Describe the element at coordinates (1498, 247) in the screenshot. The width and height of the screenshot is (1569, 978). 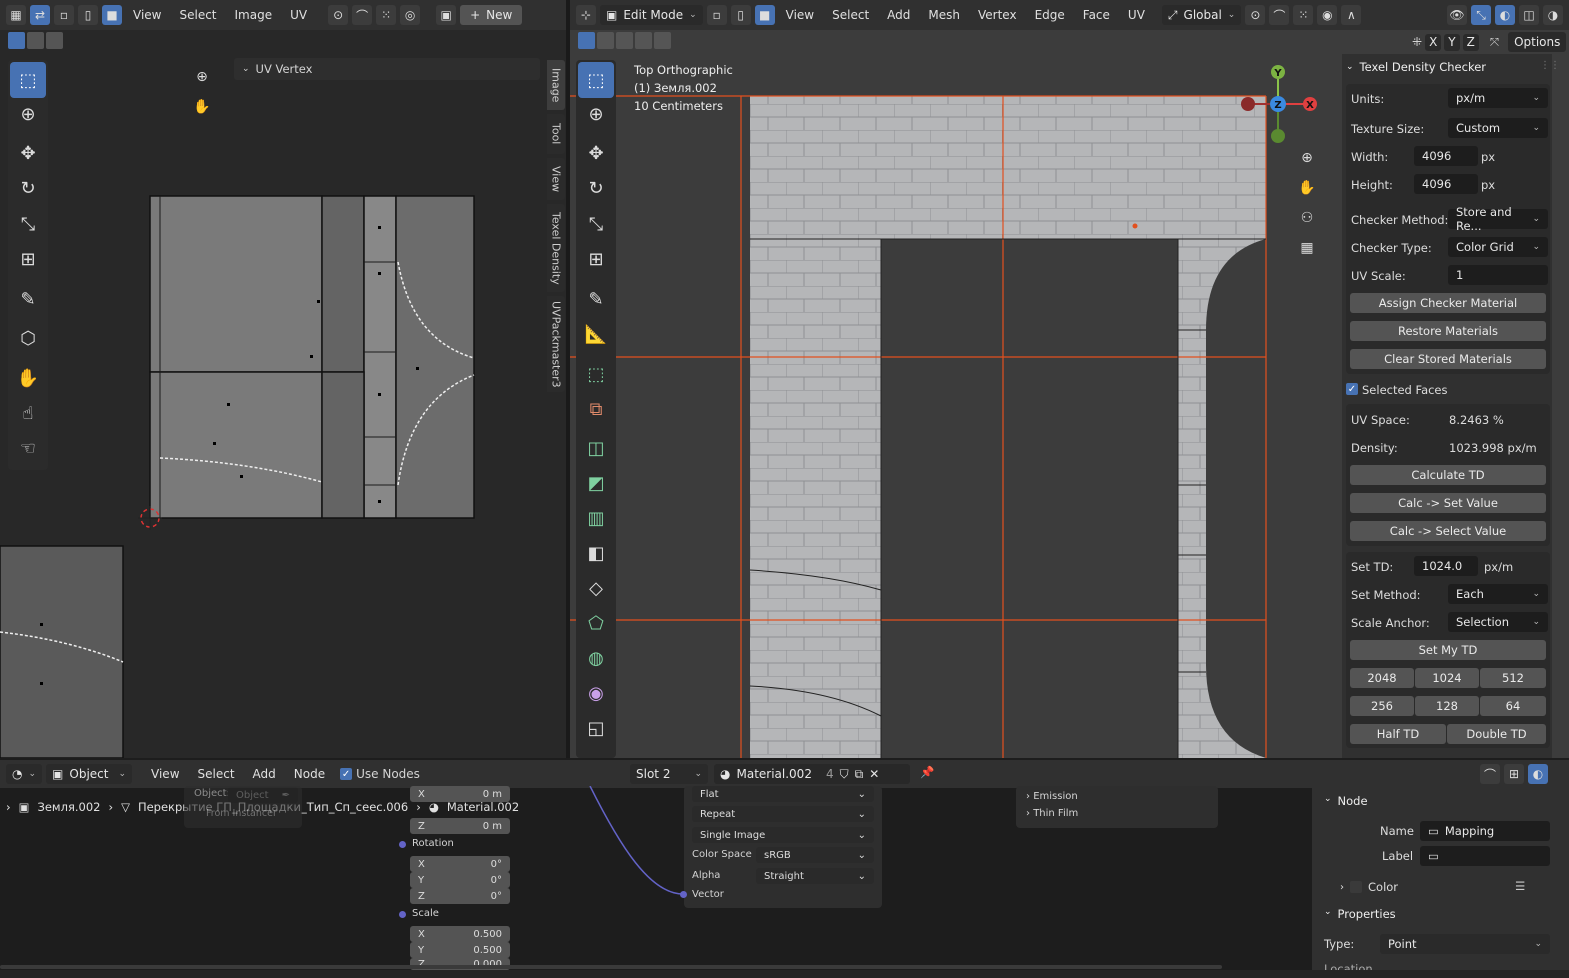
I see `checker-type-dropdown: Color Grid ⌄` at that location.